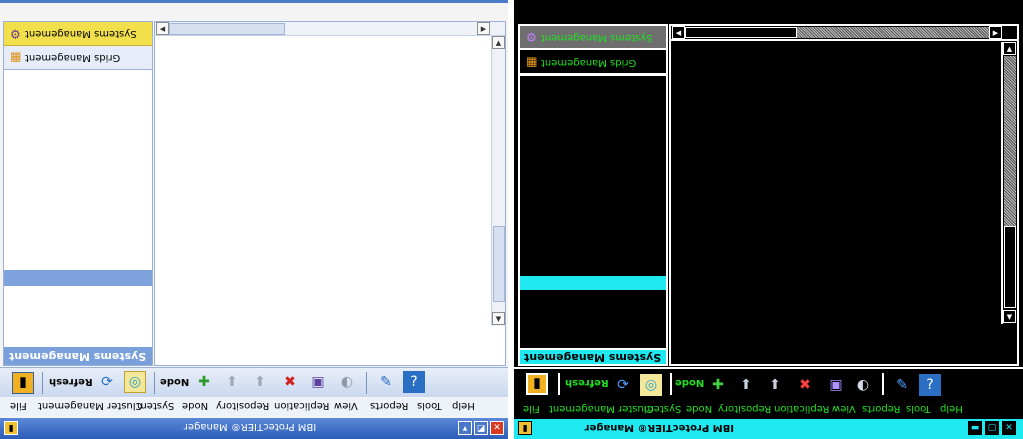 This screenshot has height=439, width=1023. I want to click on minimize-icon: ▬, so click(975, 428).